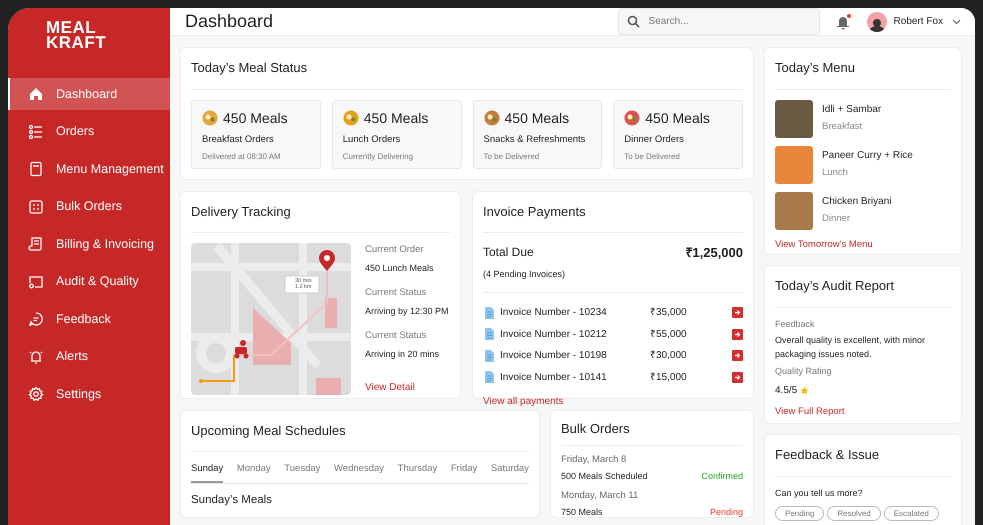 This screenshot has width=983, height=525. Describe the element at coordinates (854, 513) in the screenshot. I see `filter-chip: Resolved` at that location.